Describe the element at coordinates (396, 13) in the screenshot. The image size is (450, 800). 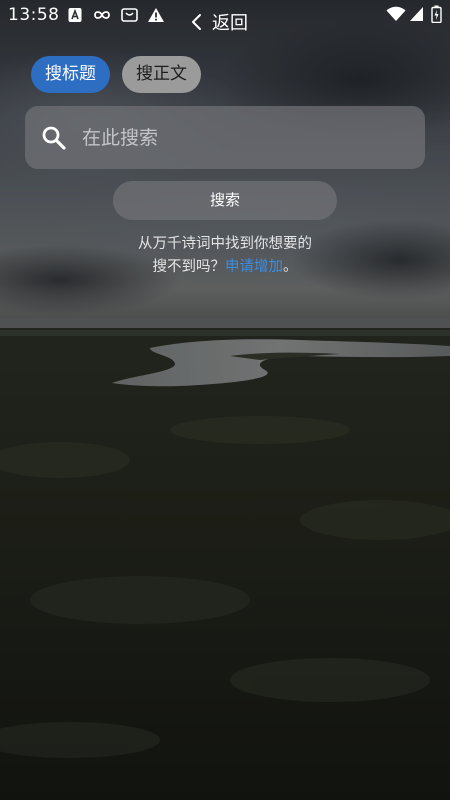
I see `wifi-icon` at that location.